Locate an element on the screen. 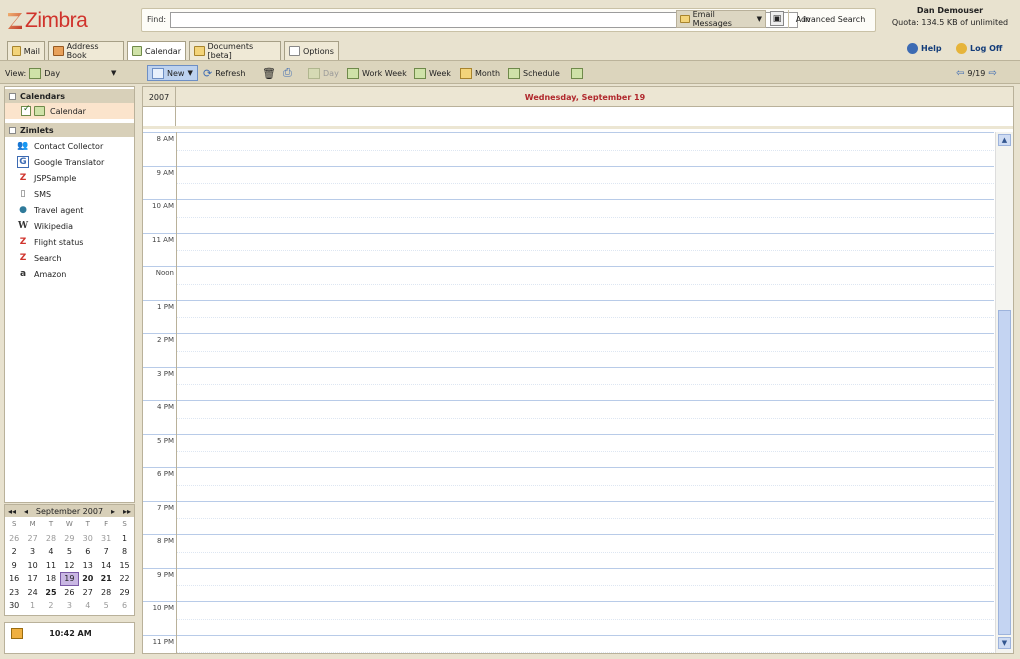 The height and width of the screenshot is (659, 1020). schedule-button: Schedule is located at coordinates (534, 73).